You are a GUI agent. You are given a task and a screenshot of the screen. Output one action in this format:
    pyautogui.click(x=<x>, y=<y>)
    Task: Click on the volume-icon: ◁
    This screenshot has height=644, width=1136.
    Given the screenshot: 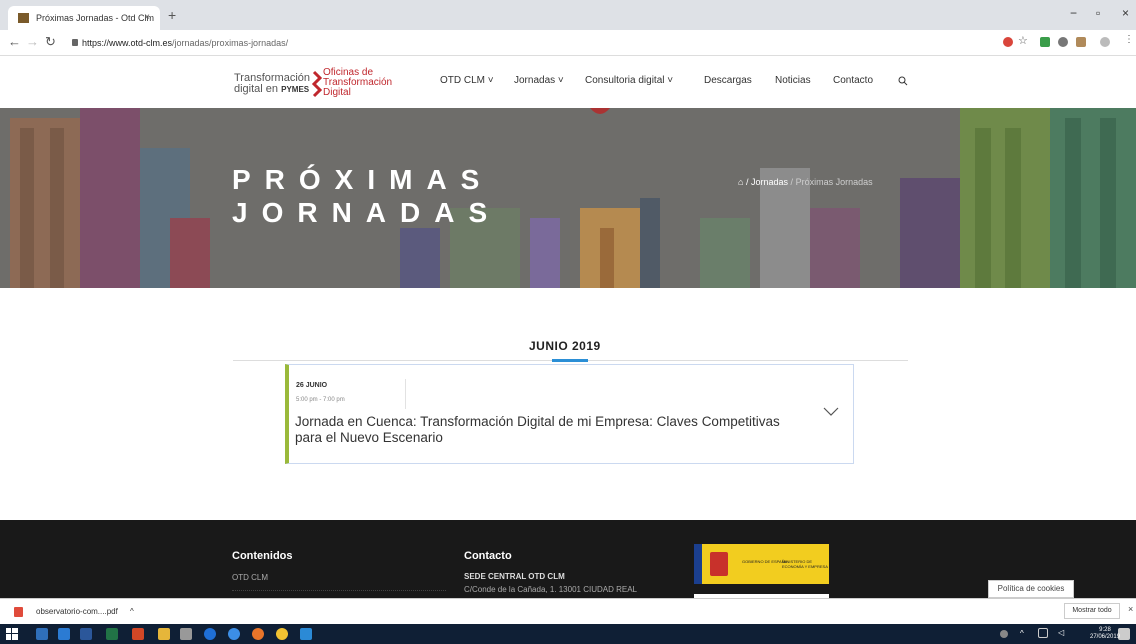 What is the action you would take?
    pyautogui.click(x=1063, y=633)
    